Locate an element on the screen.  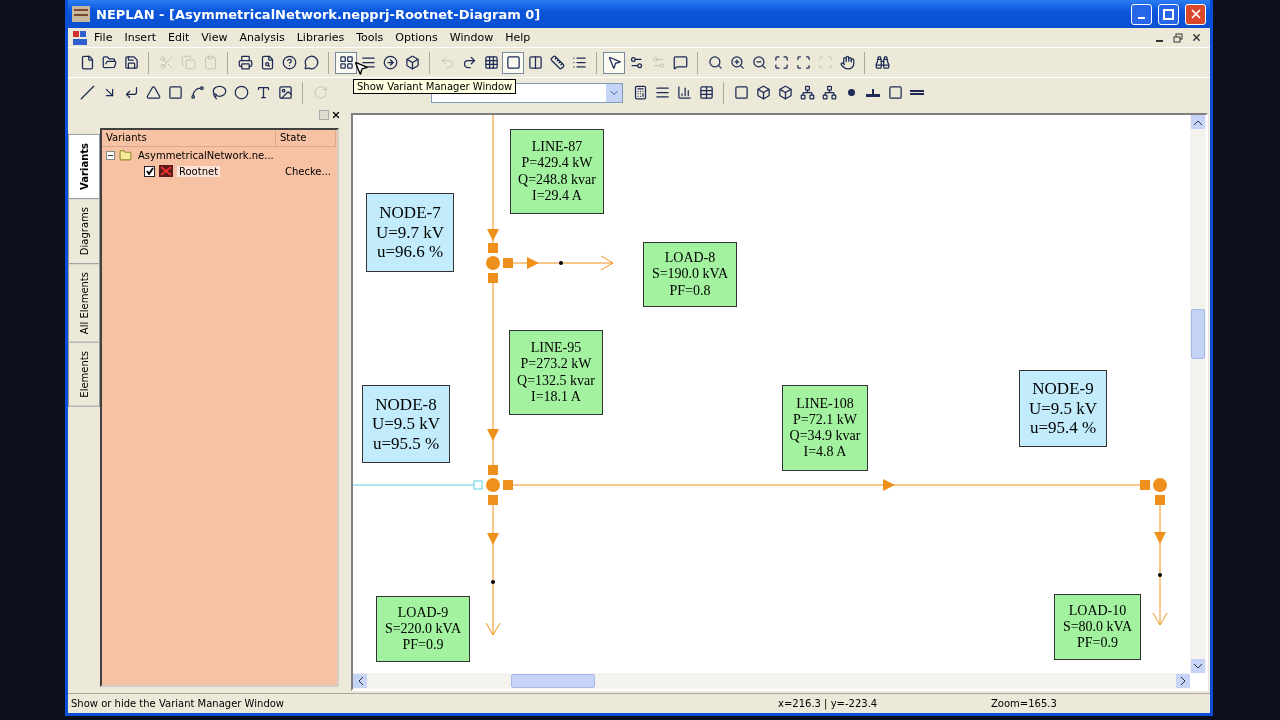
minus-icon is located at coordinates (110, 155).